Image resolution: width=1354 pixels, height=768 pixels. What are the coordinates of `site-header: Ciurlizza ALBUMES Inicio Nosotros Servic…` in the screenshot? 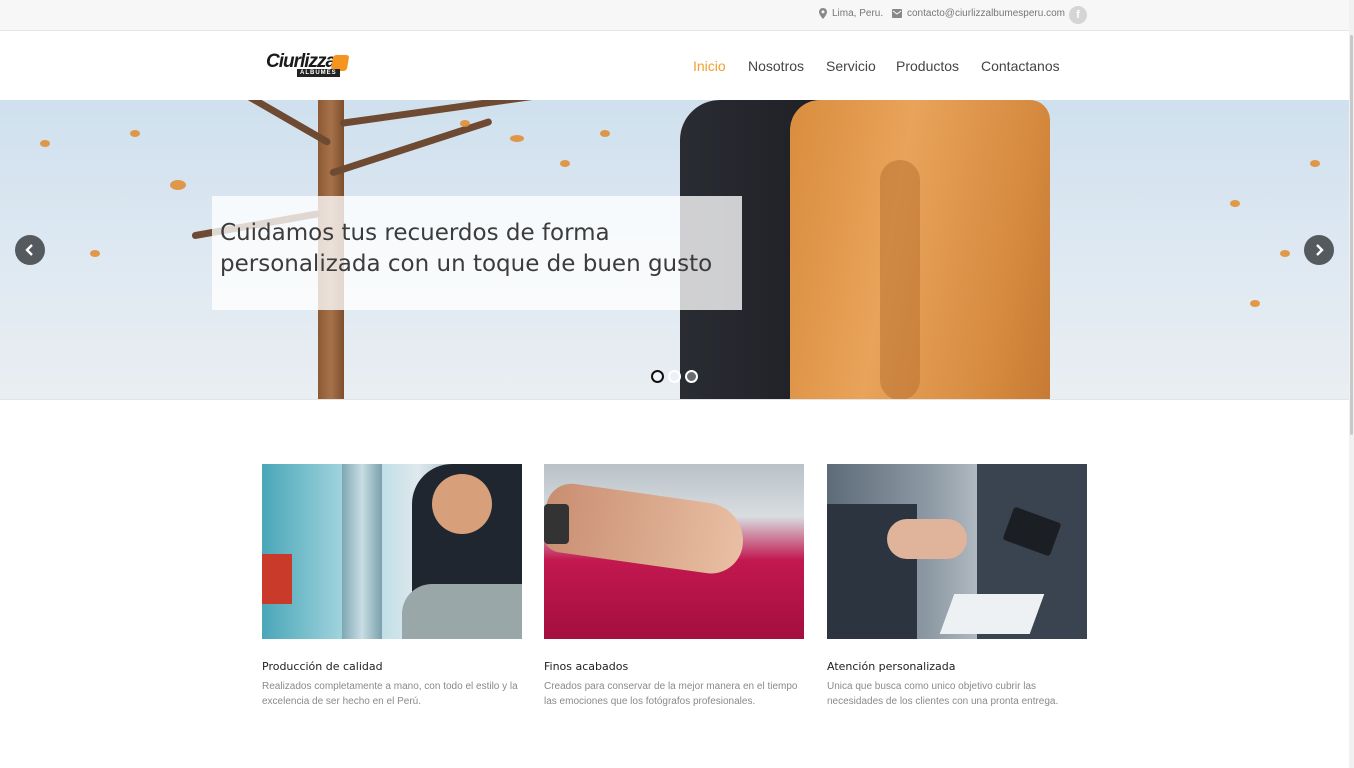 It's located at (677, 65).